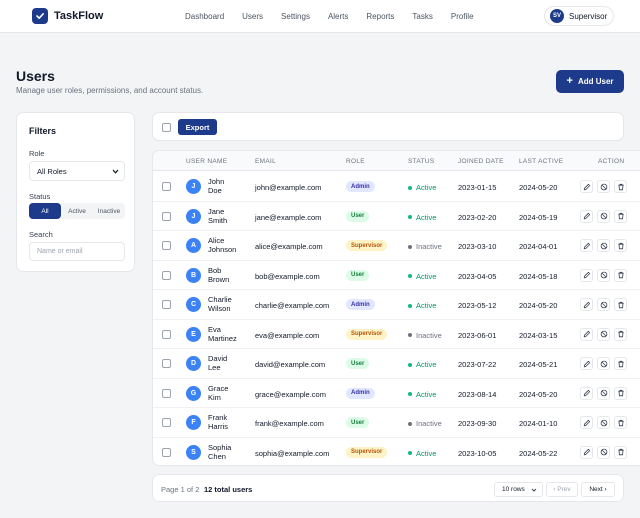  I want to click on table-toolbar: Export, so click(388, 126).